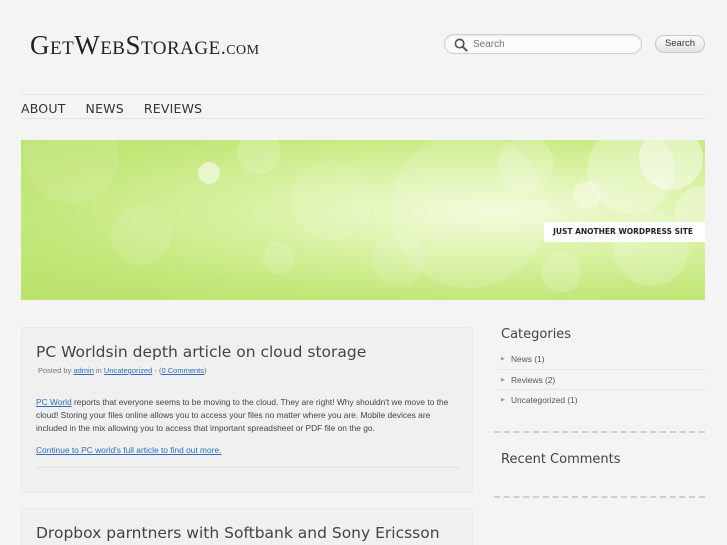 The image size is (727, 545). I want to click on nav-item-about: About, so click(43, 108).